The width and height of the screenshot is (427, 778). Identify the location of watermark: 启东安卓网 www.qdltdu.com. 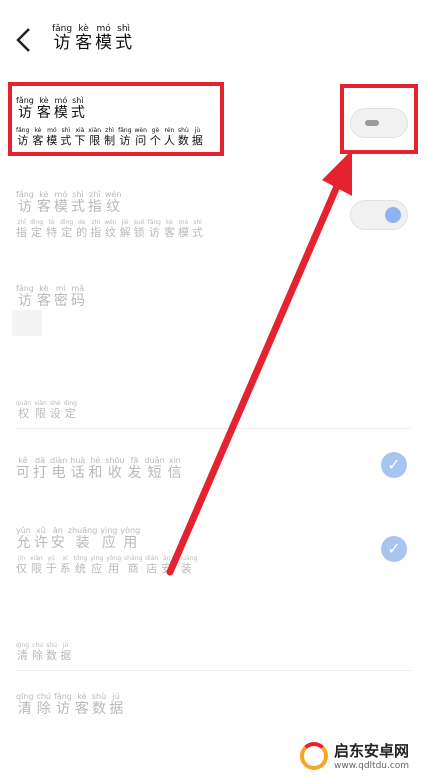
(354, 755).